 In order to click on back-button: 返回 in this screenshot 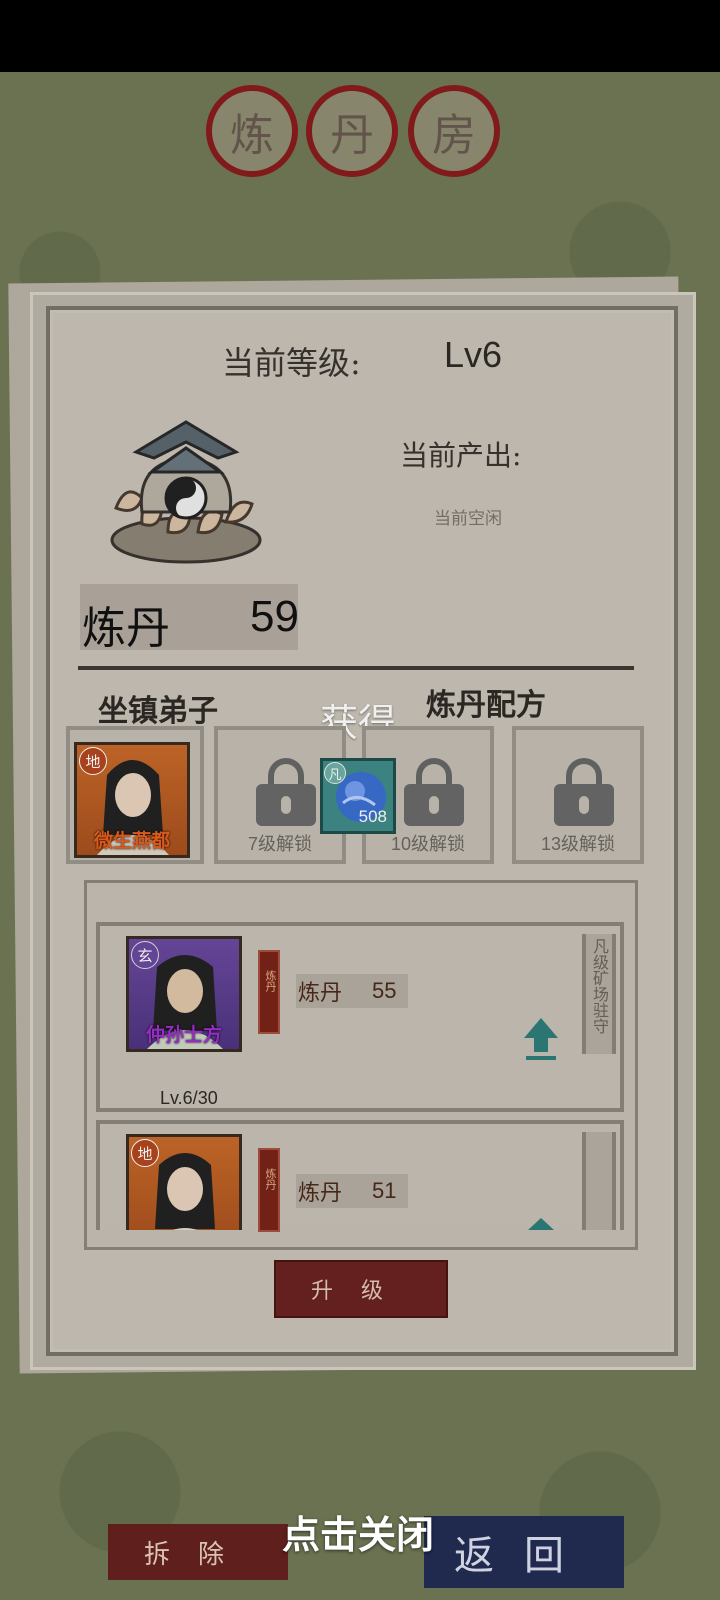, I will do `click(524, 1552)`.